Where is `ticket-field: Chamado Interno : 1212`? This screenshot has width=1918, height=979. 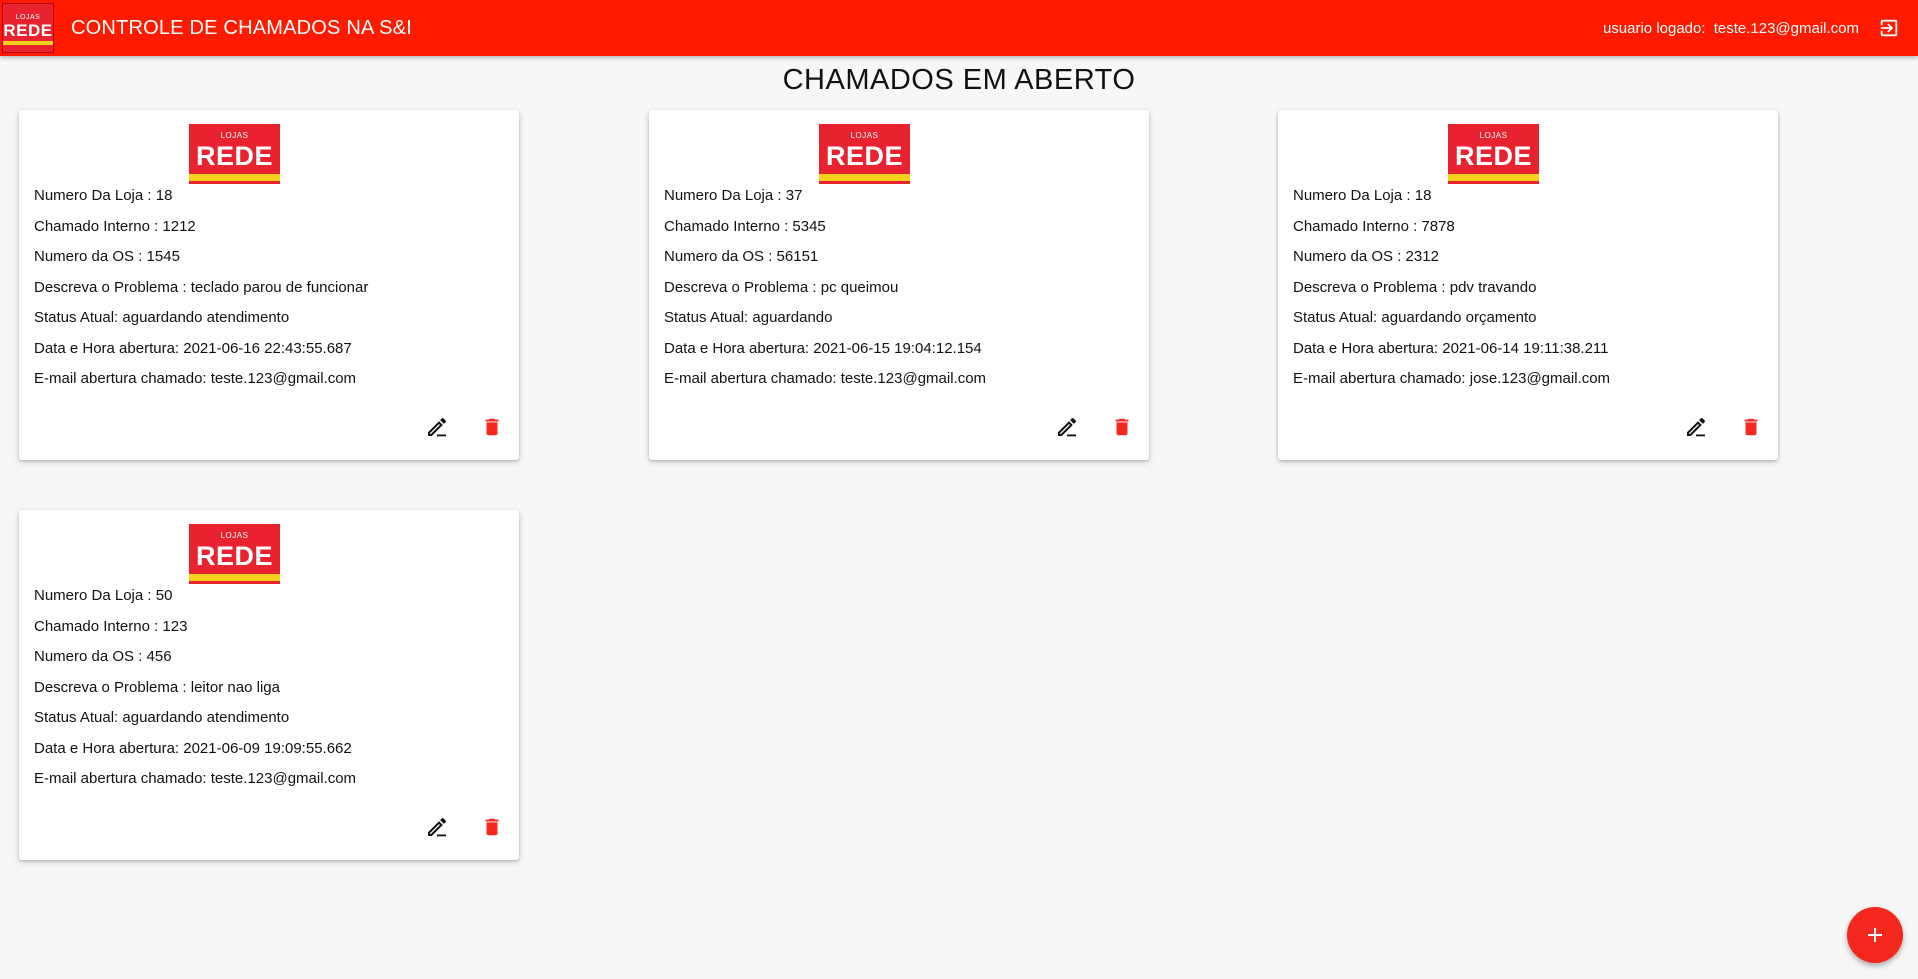 ticket-field: Chamado Interno : 1212 is located at coordinates (115, 226).